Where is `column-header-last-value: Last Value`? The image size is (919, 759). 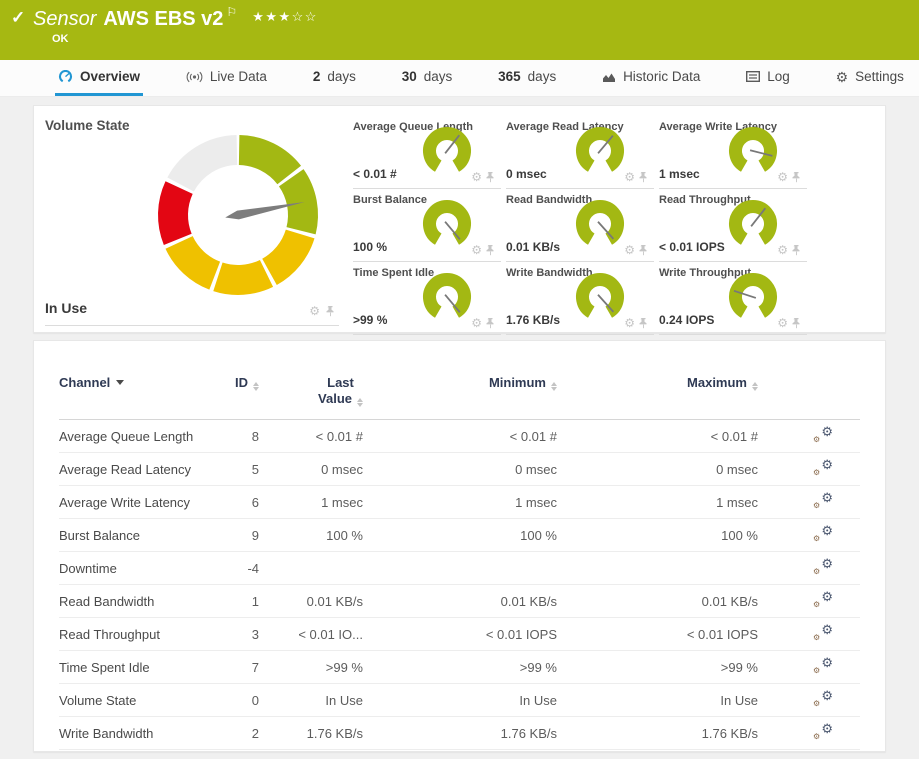
column-header-last-value: Last Value is located at coordinates (311, 391).